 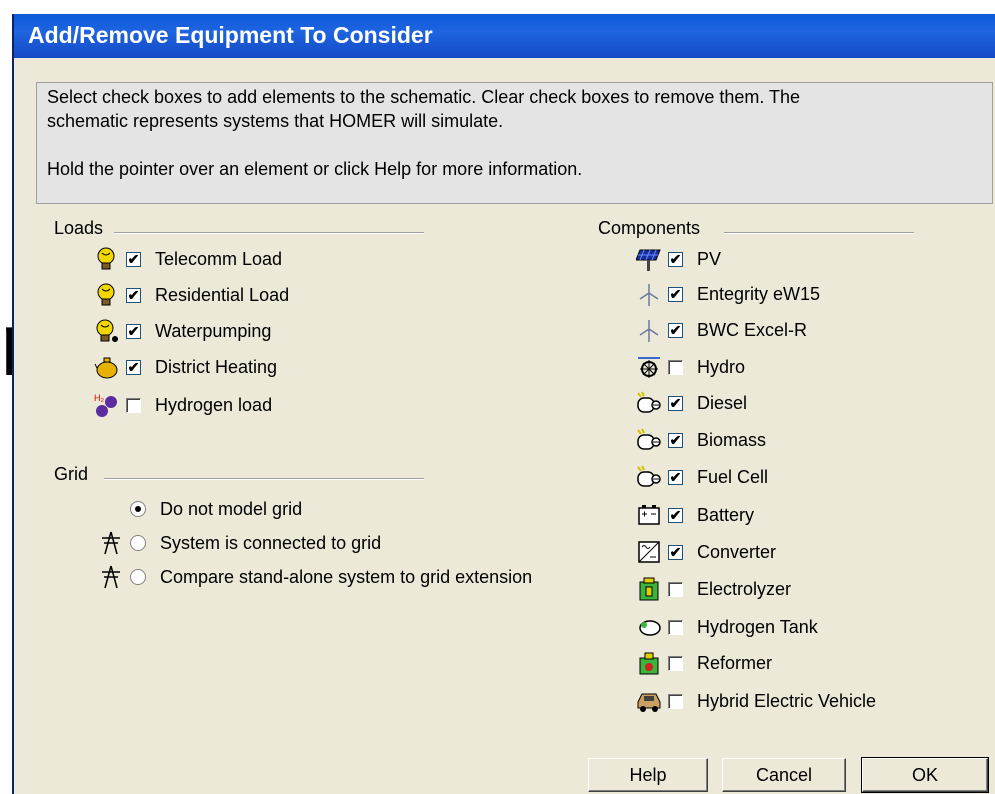 I want to click on hybrid-vehicle-label: Hybrid Electric Vehicle, so click(x=787, y=700).